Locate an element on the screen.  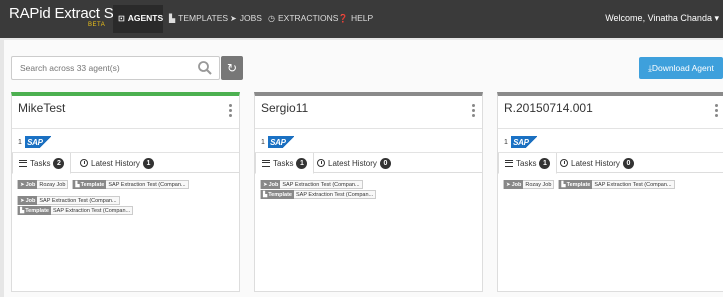
help-icon: ❓ is located at coordinates (343, 18).